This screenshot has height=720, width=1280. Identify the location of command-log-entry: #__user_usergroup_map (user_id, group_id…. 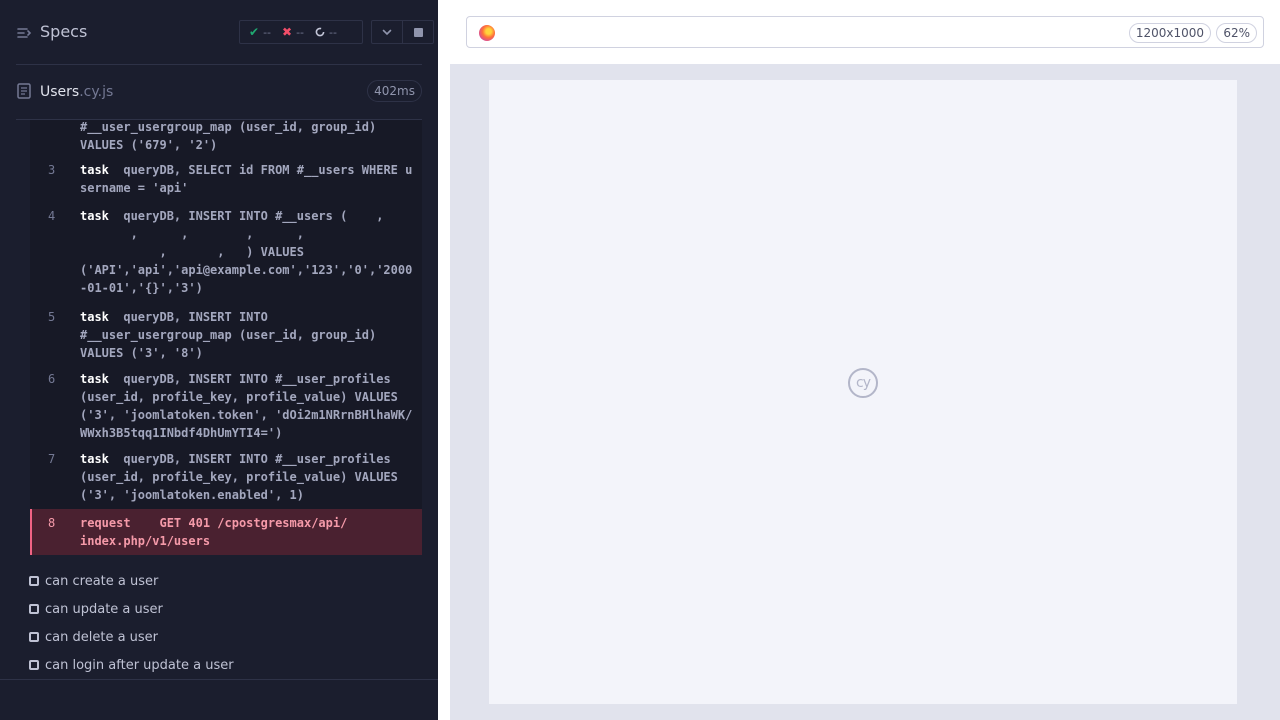
(226, 137).